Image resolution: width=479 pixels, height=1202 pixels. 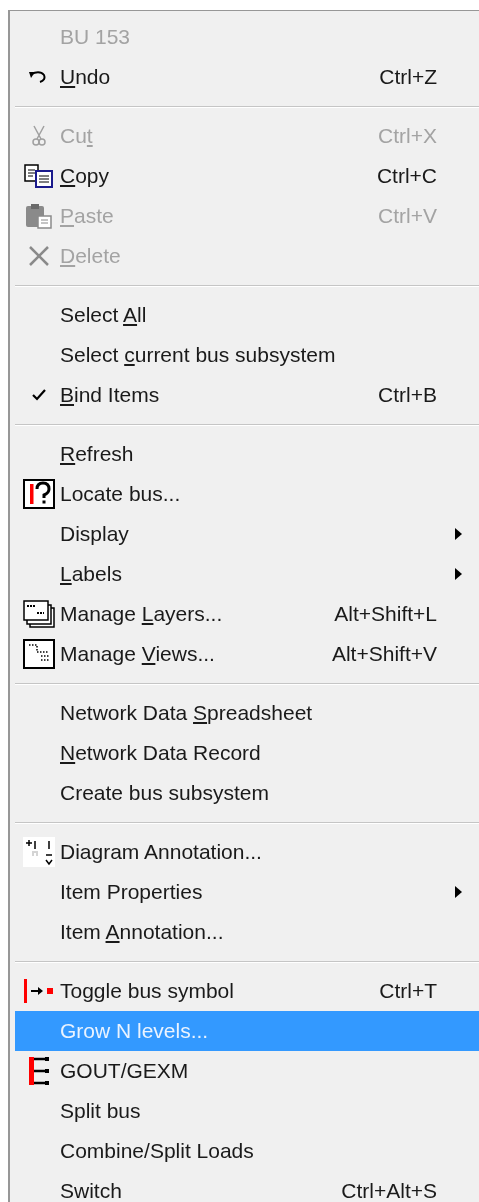 I want to click on dotted-window-icon, so click(x=38, y=654).